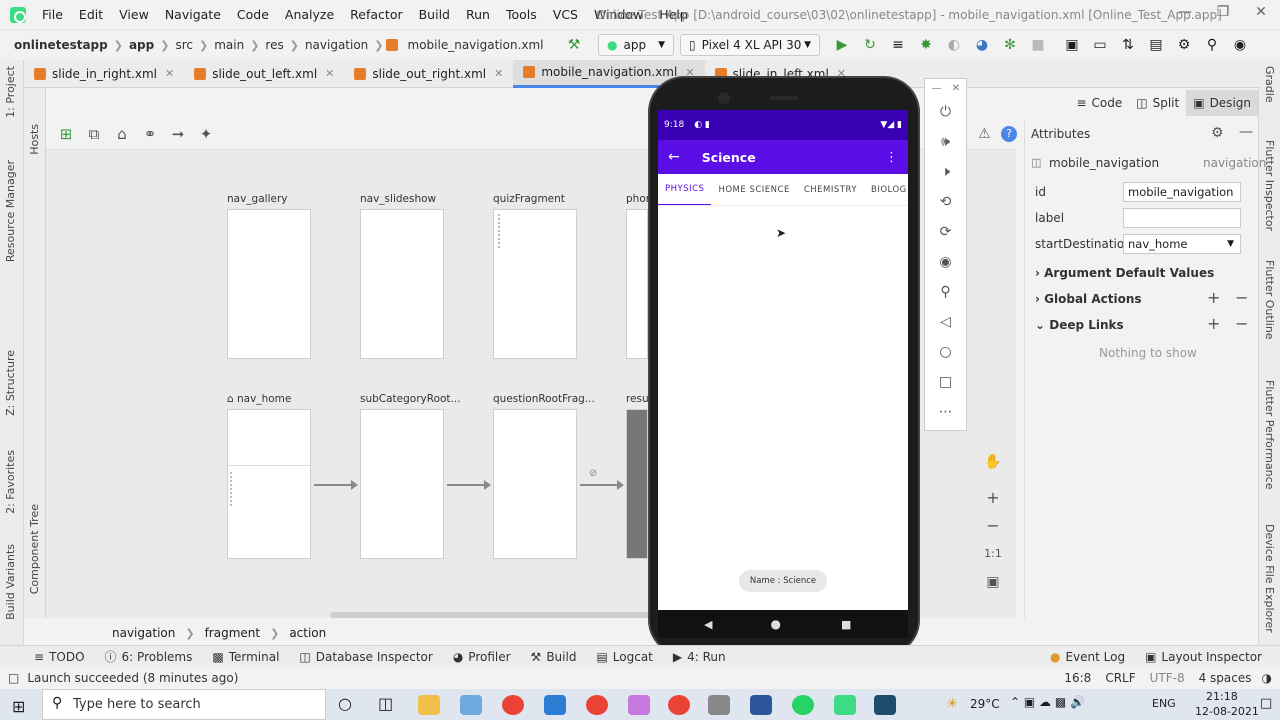 This screenshot has width=1280, height=720. I want to click on overview-icon: □, so click(945, 382).